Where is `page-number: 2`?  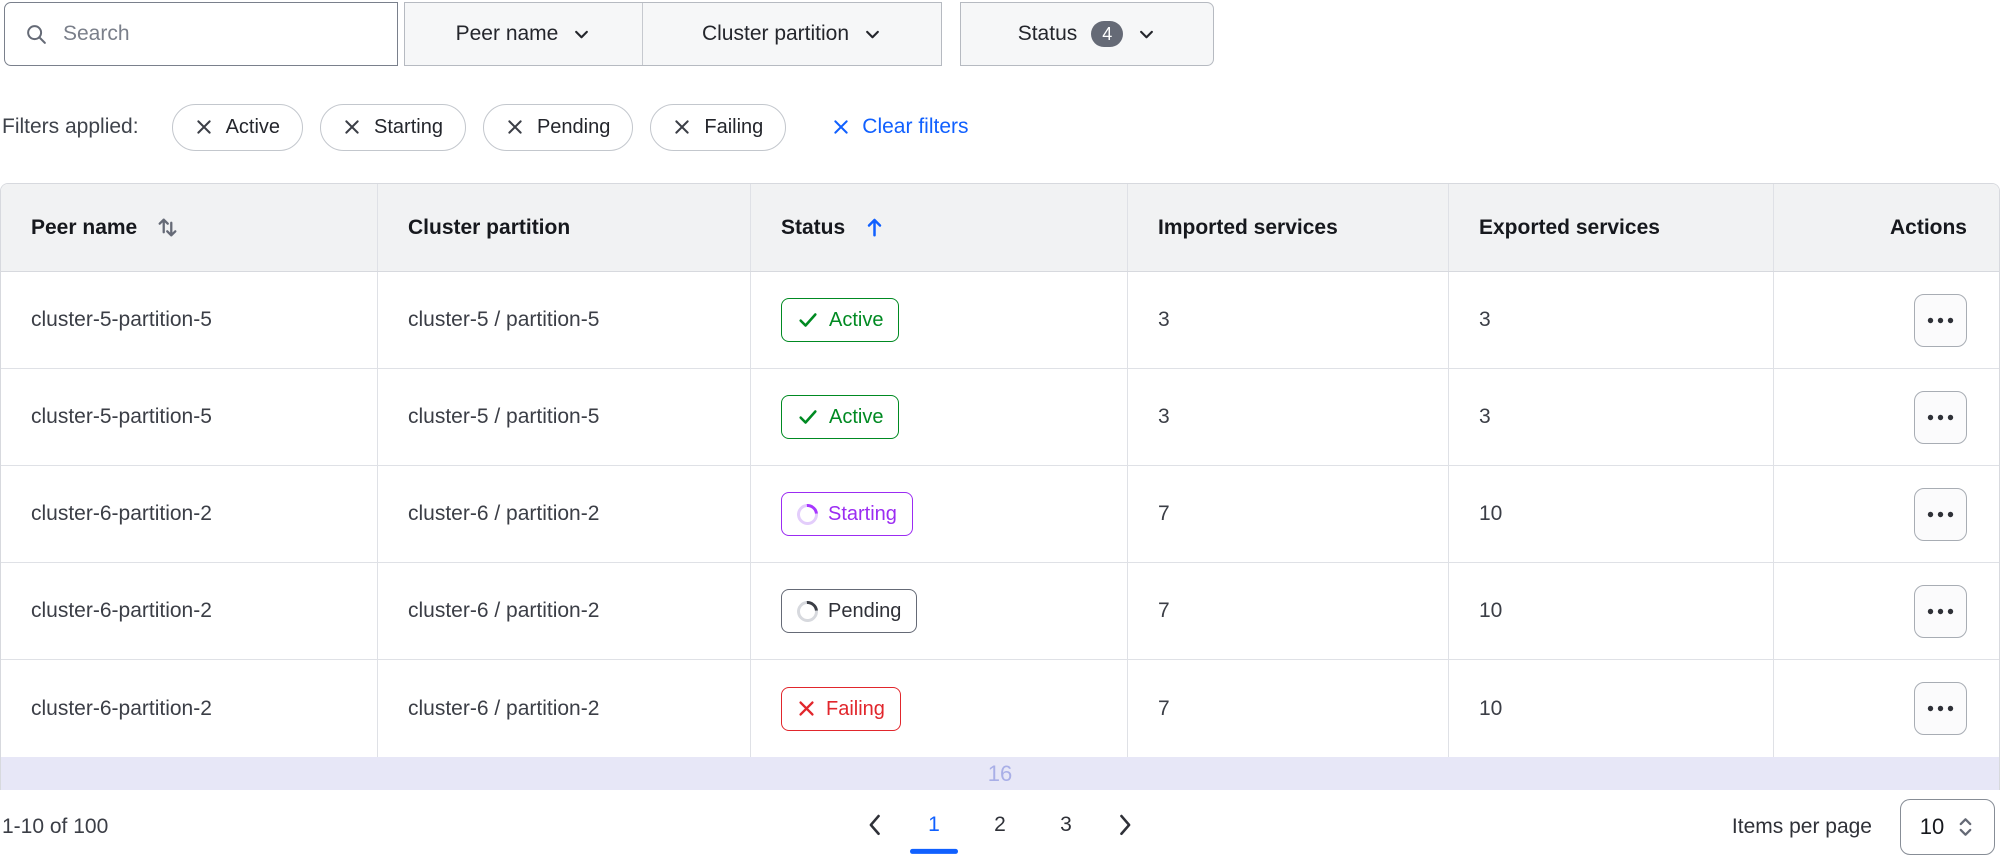
page-number: 2 is located at coordinates (1000, 824).